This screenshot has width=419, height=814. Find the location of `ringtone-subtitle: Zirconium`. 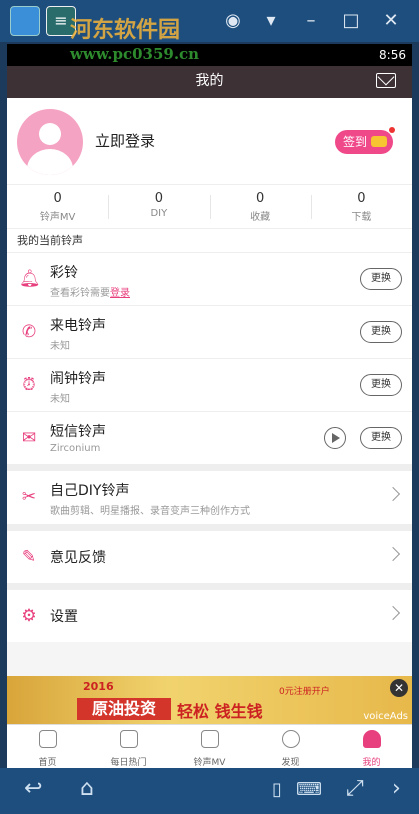

ringtone-subtitle: Zirconium is located at coordinates (75, 448).